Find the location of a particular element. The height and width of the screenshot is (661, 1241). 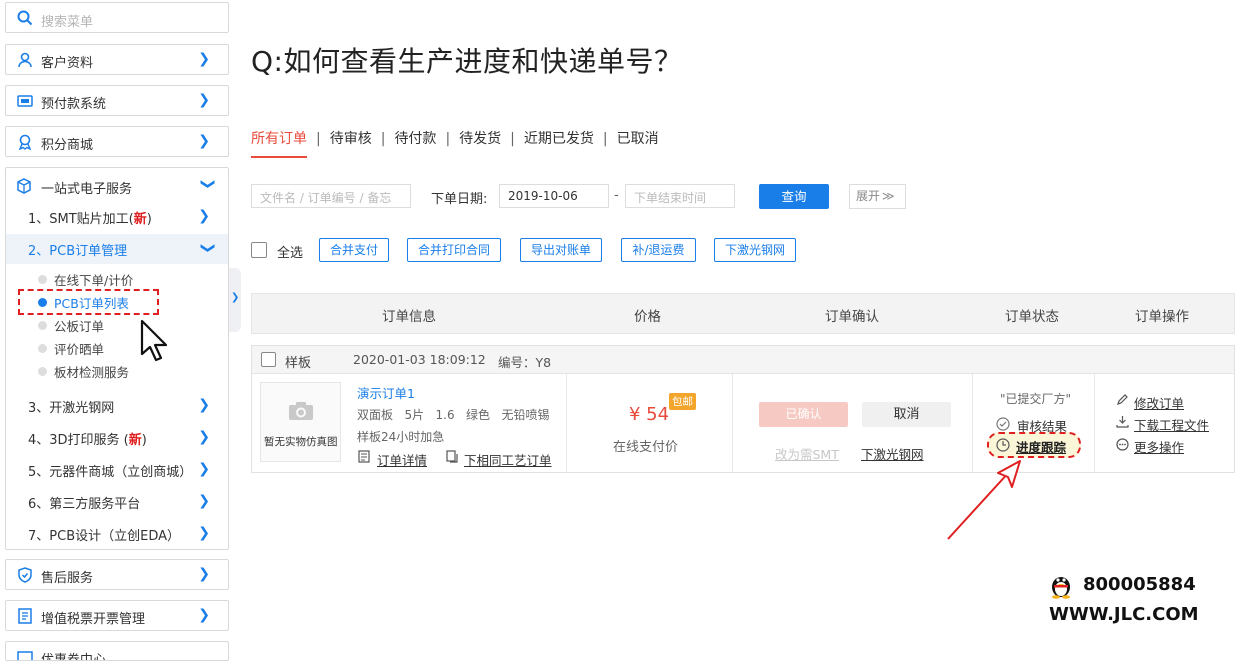

expand-button: 展开 ≫ is located at coordinates (877, 196).